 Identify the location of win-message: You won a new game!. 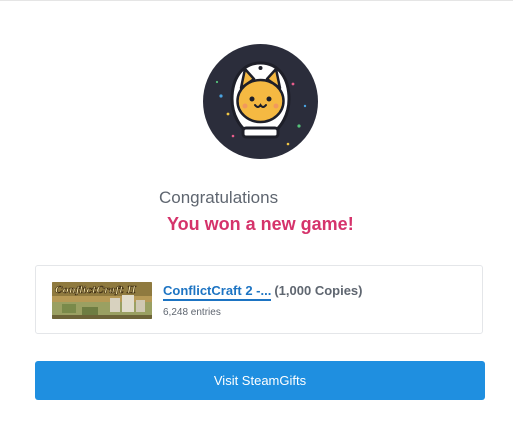
(260, 224).